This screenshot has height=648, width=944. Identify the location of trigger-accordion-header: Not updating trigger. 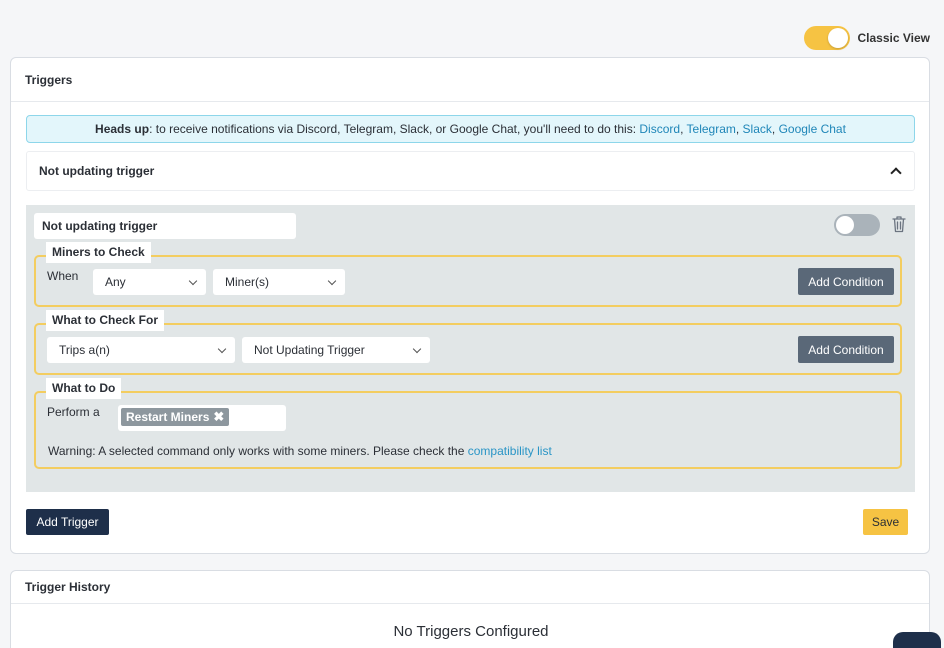
(470, 171).